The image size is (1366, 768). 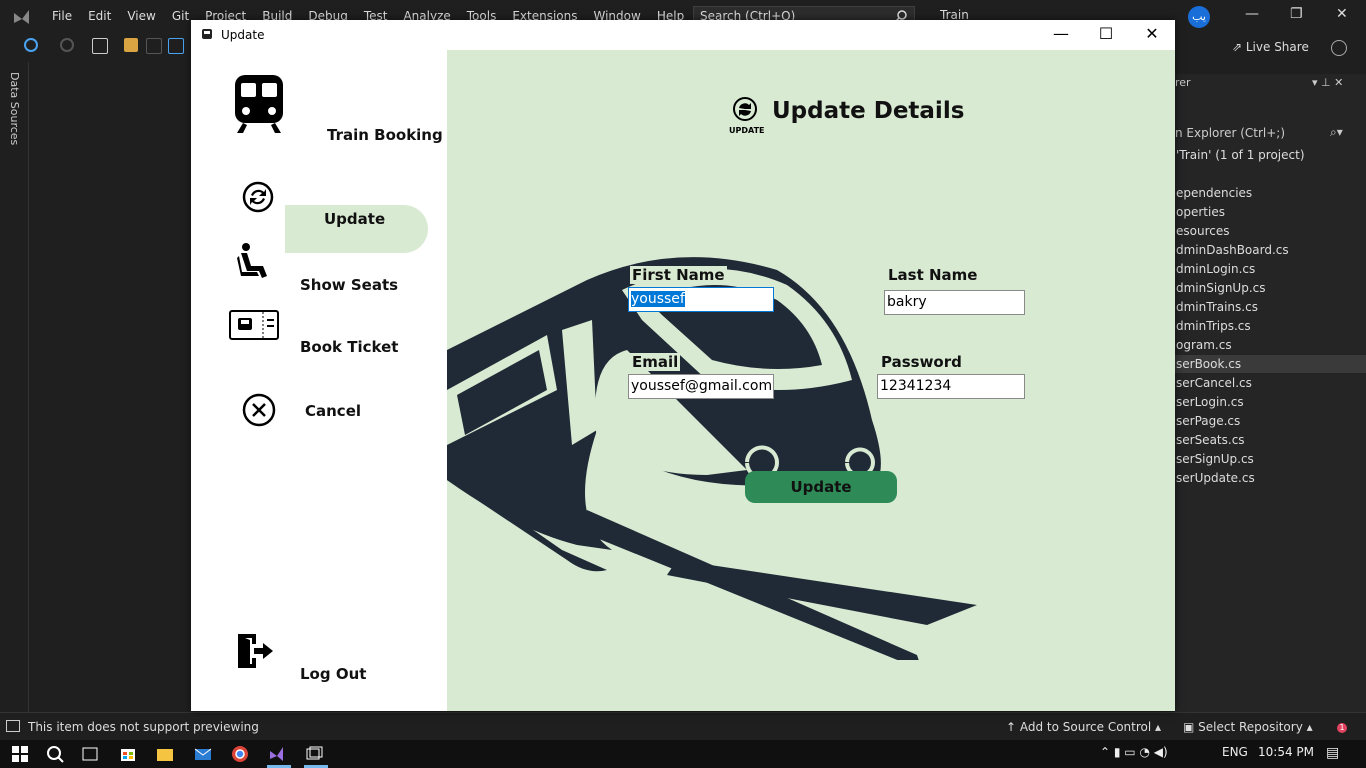 What do you see at coordinates (165, 754) in the screenshot?
I see `file-explorer-icon` at bounding box center [165, 754].